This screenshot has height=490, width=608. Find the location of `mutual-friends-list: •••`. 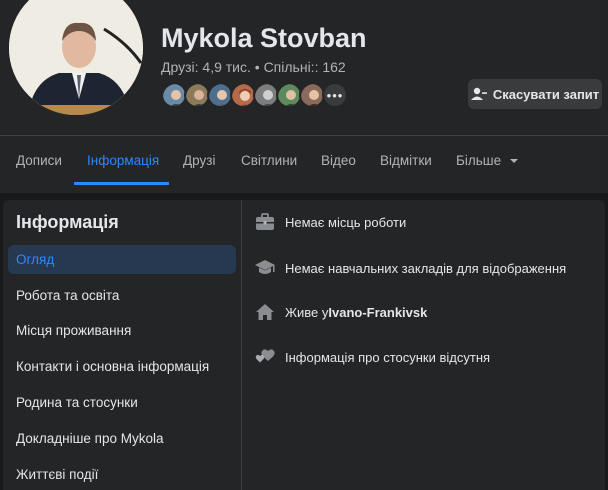

mutual-friends-list: ••• is located at coordinates (254, 96).